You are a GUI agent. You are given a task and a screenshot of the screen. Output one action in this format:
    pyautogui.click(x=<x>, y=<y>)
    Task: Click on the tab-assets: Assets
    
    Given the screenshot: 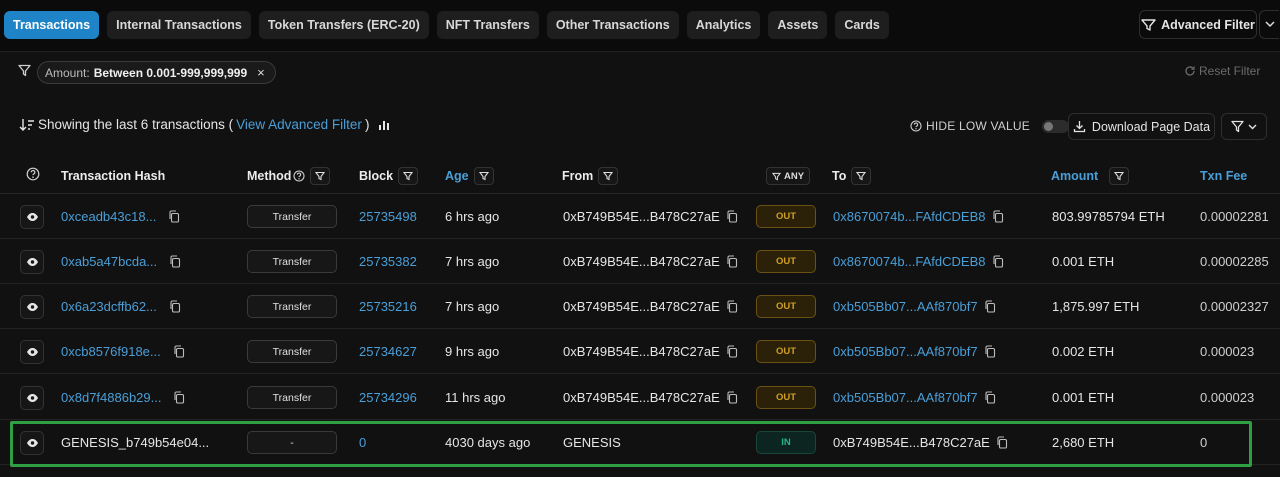 What is the action you would take?
    pyautogui.click(x=798, y=25)
    